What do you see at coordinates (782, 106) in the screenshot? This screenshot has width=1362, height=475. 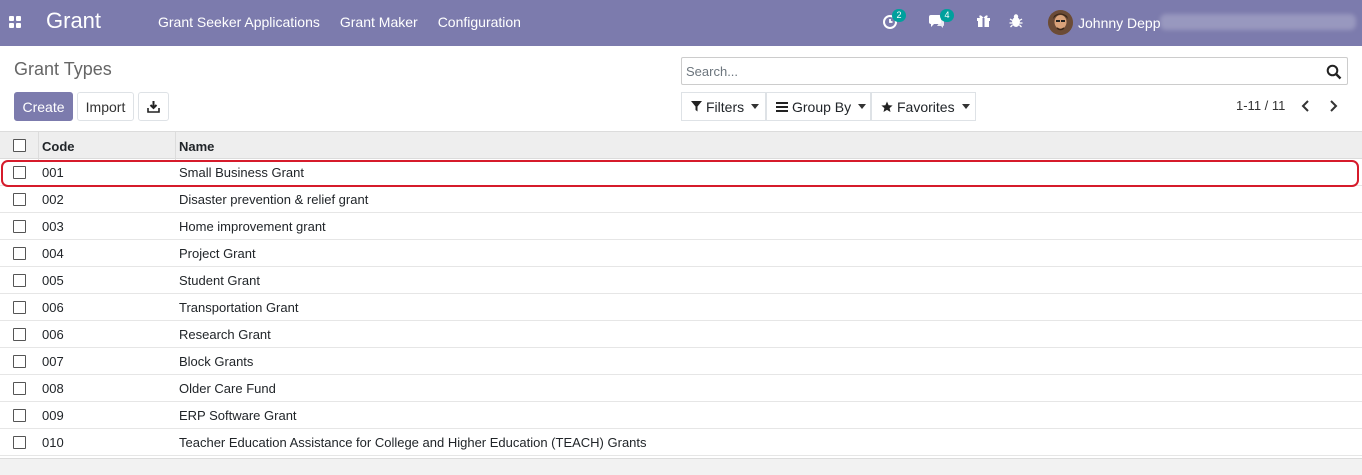 I see `list-bars-icon` at bounding box center [782, 106].